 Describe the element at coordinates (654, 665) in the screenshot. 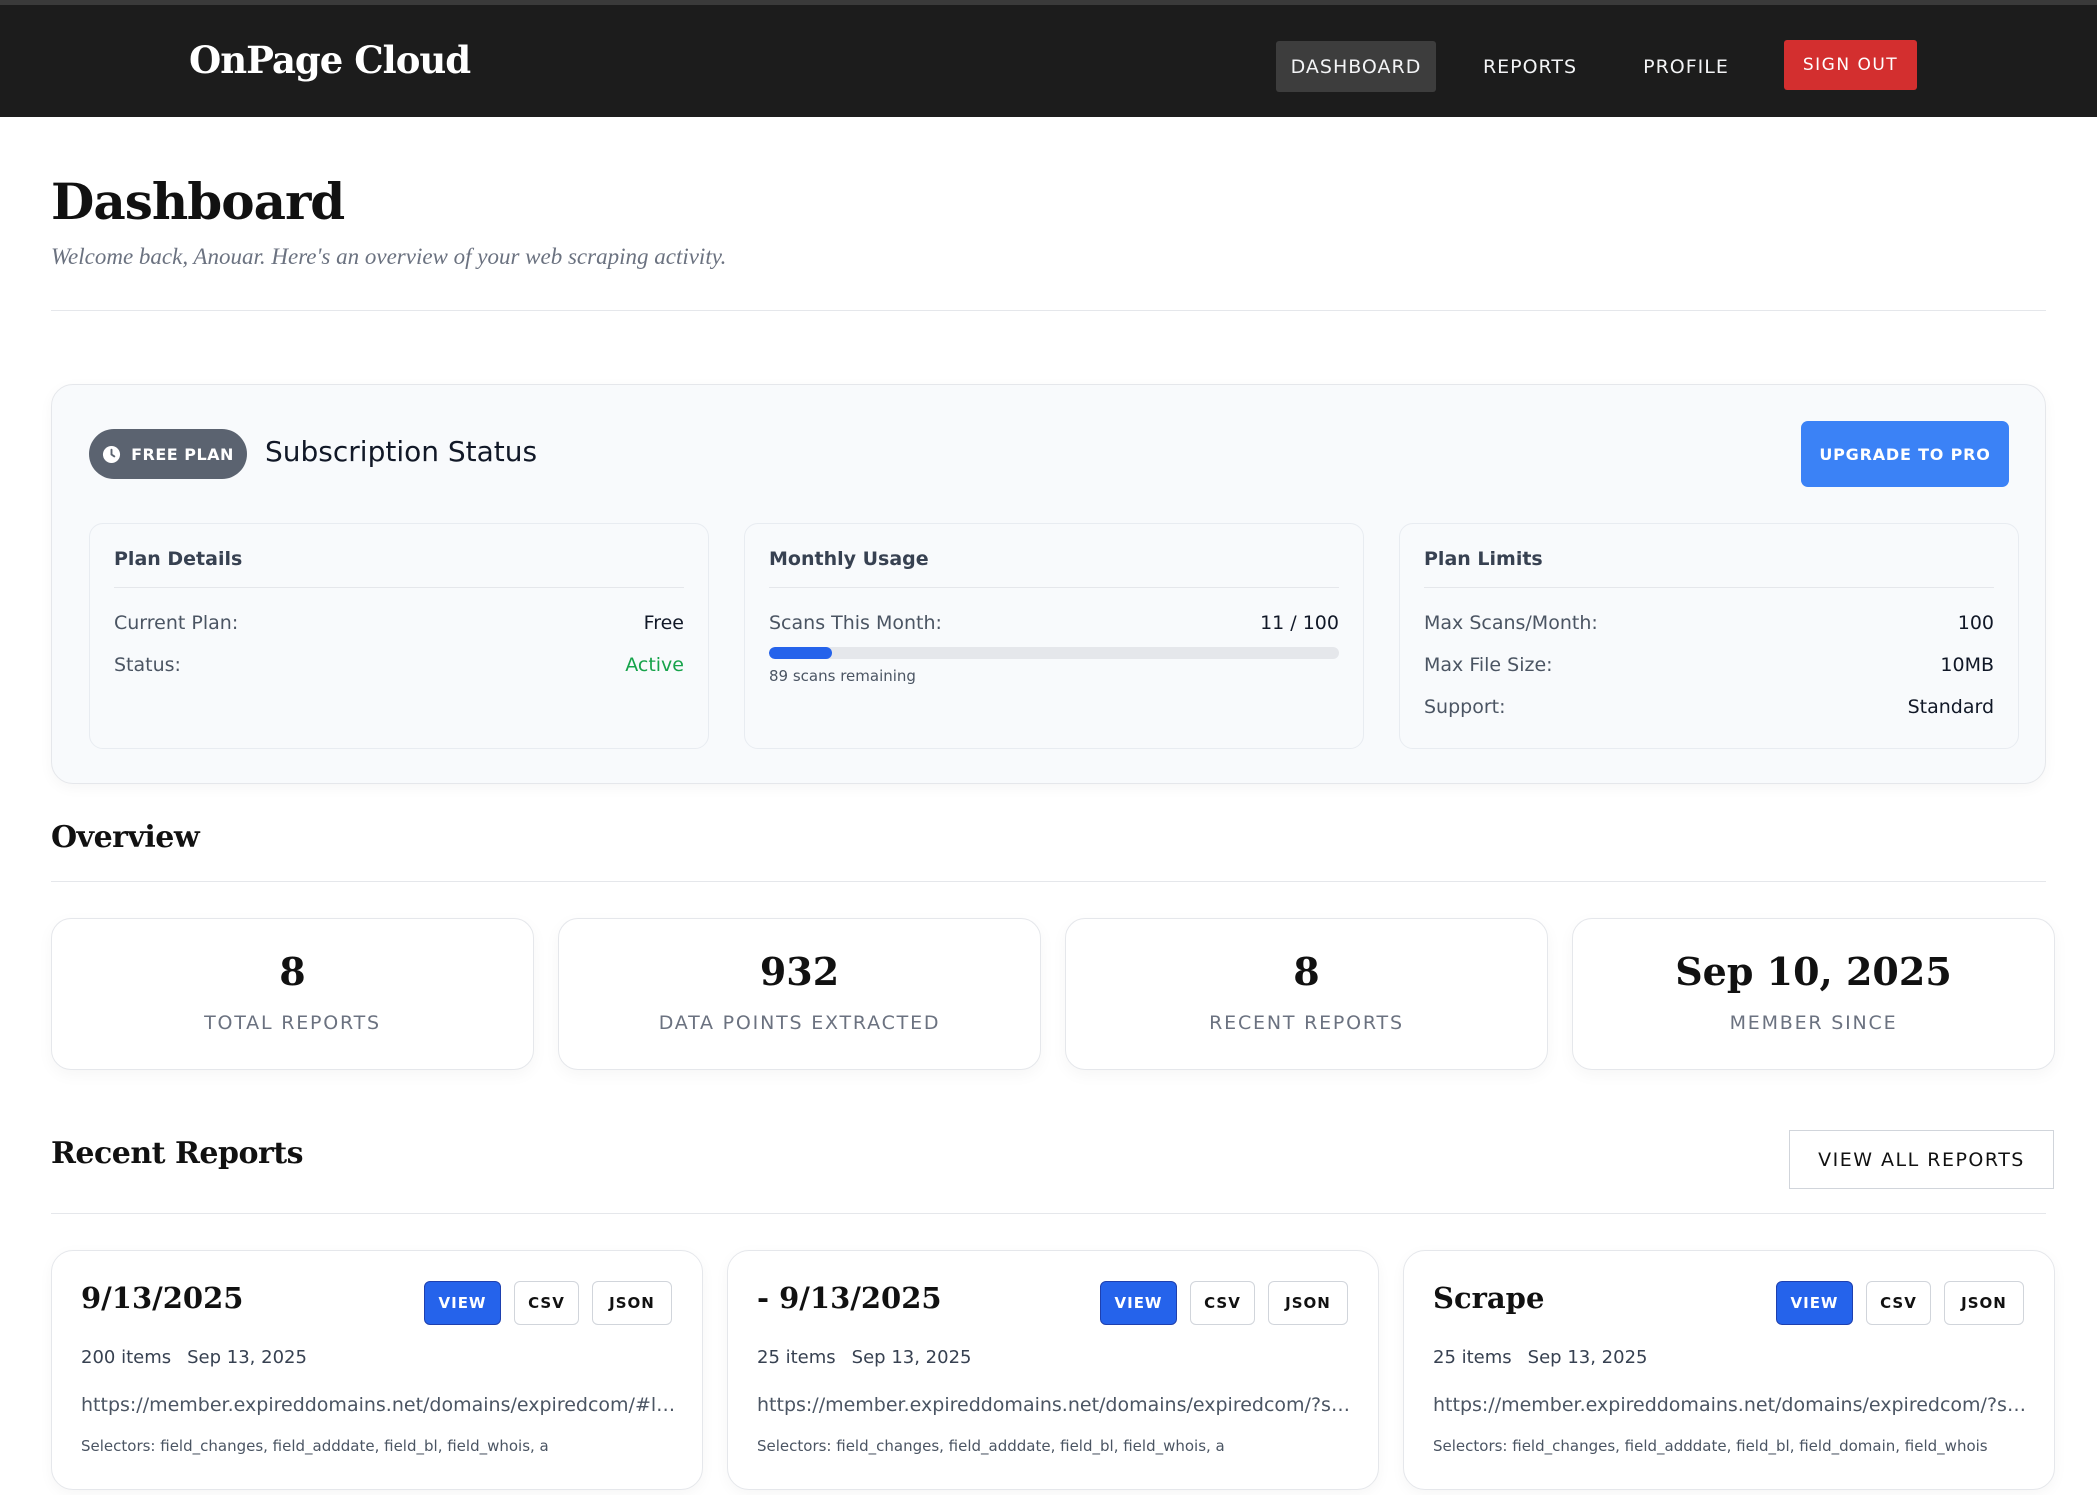

I see `status-value: Active` at that location.